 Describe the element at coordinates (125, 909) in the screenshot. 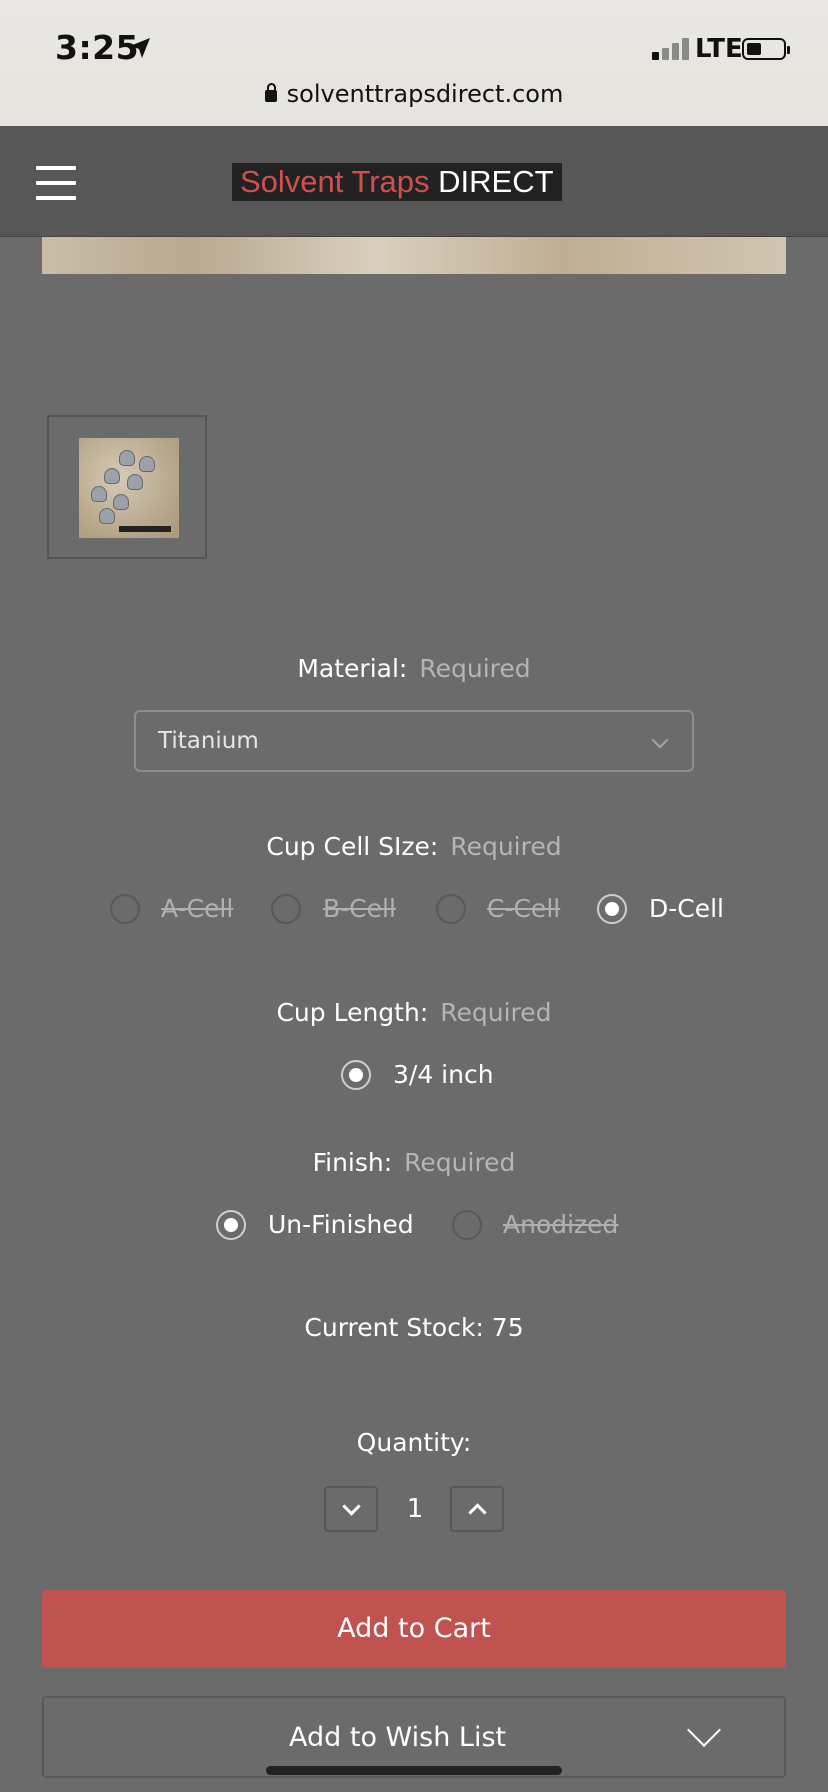

I see `radio-a-cell` at that location.